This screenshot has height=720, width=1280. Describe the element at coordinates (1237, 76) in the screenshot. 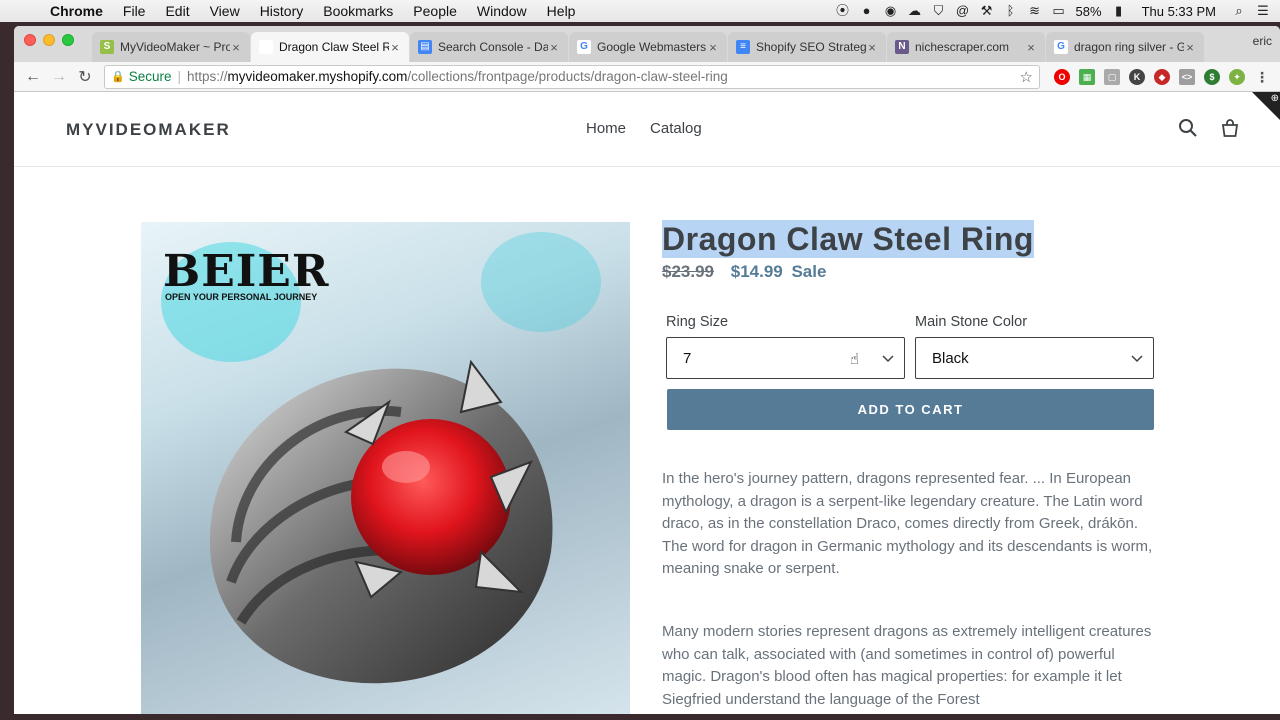

I see `gear-extension-icon: ✦` at that location.